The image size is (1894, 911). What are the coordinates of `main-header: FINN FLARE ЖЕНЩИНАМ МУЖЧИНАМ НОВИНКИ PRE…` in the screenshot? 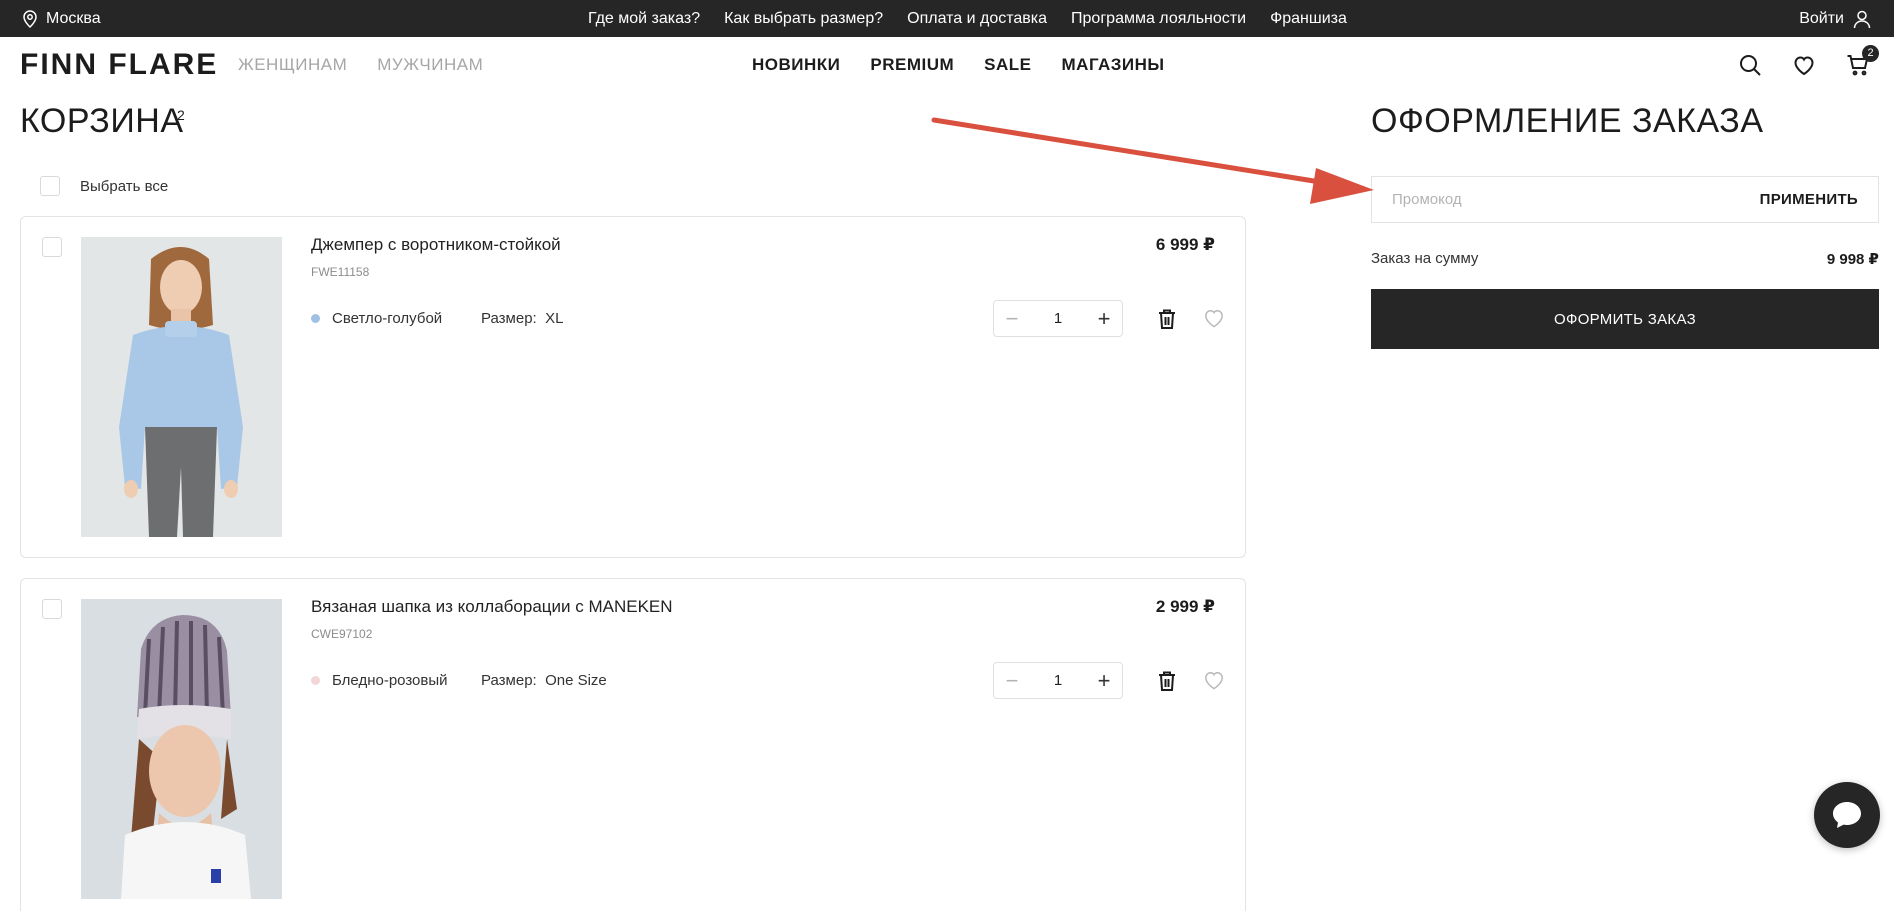 It's located at (947, 64).